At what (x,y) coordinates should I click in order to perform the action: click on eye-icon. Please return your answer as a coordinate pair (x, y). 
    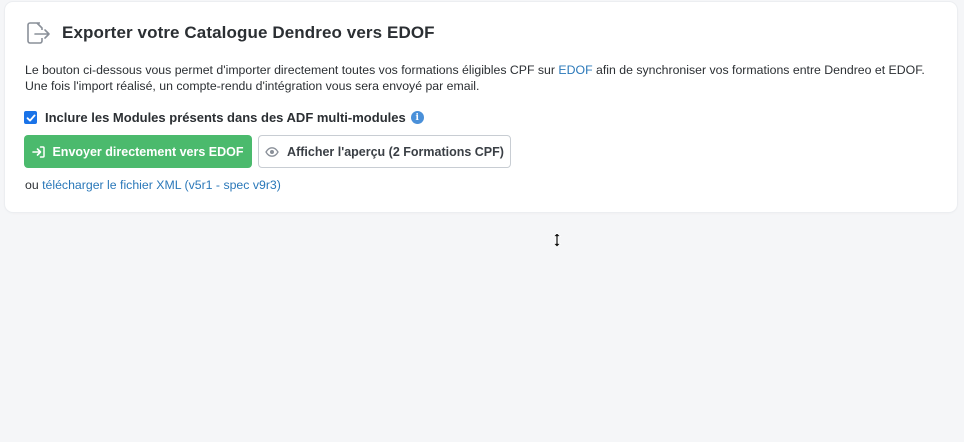
    Looking at the image, I should click on (272, 151).